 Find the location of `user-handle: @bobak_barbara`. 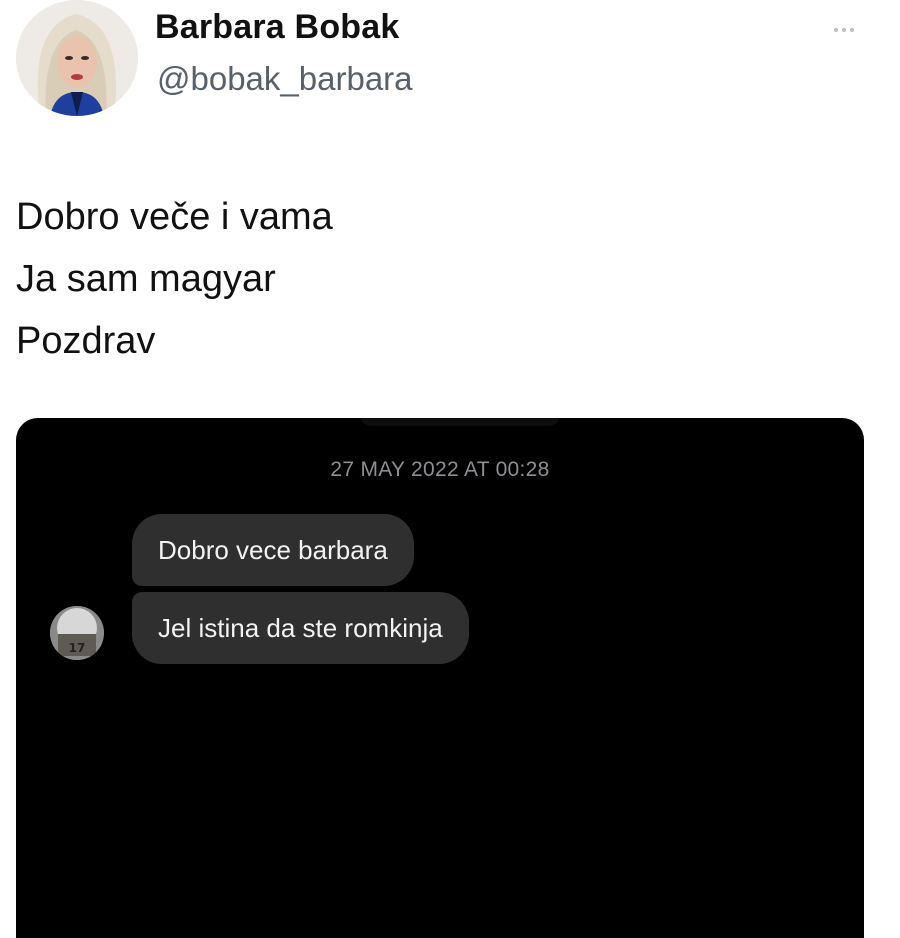

user-handle: @bobak_barbara is located at coordinates (285, 79).